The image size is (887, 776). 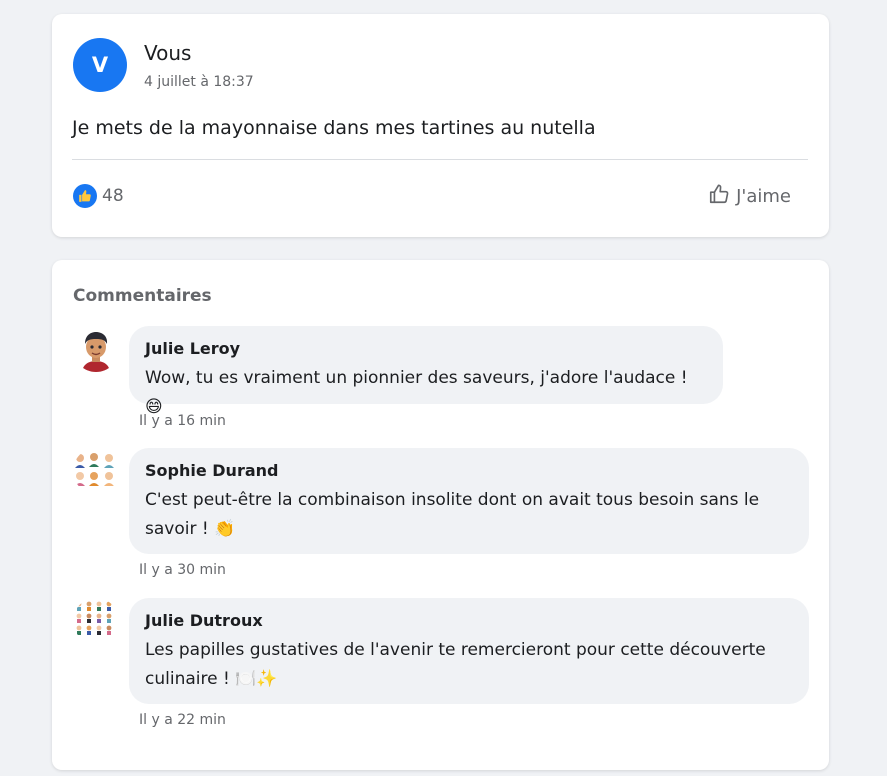 What do you see at coordinates (440, 159) in the screenshot?
I see `post-divider` at bounding box center [440, 159].